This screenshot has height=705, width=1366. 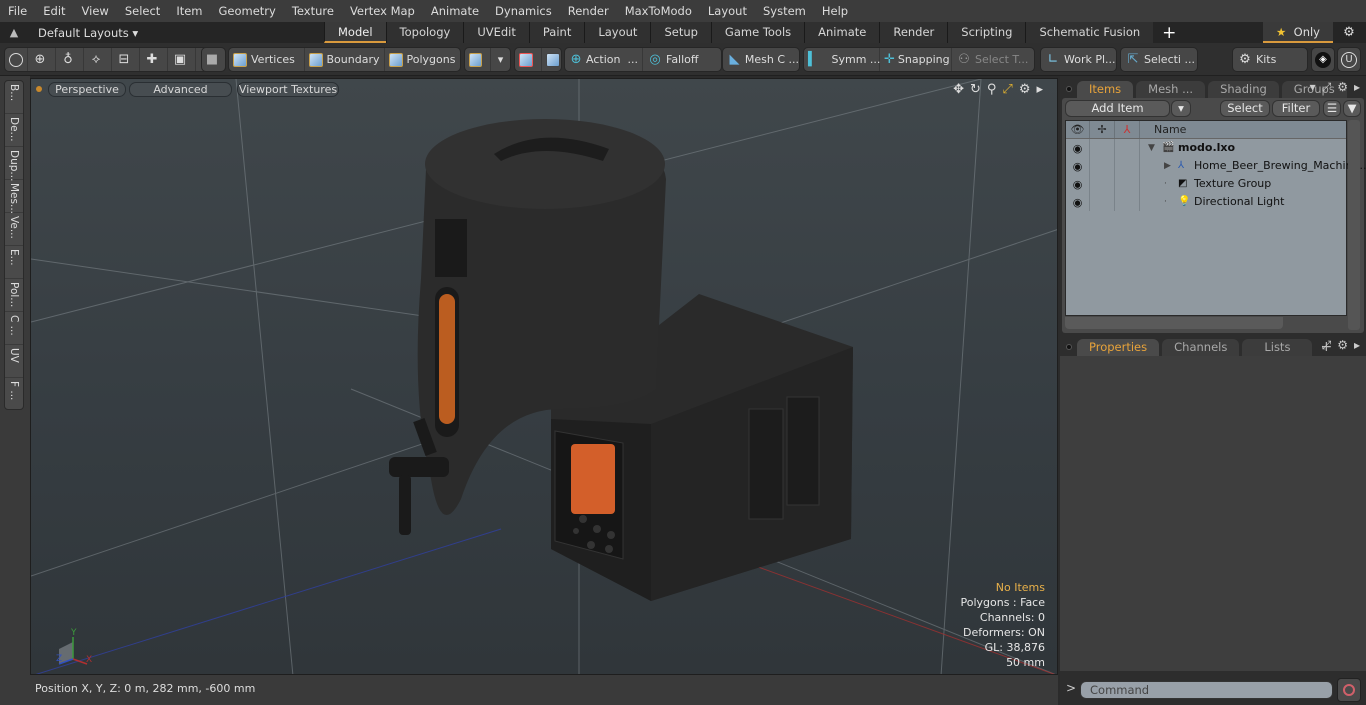 What do you see at coordinates (551, 59) in the screenshot?
I see `action-center-button` at bounding box center [551, 59].